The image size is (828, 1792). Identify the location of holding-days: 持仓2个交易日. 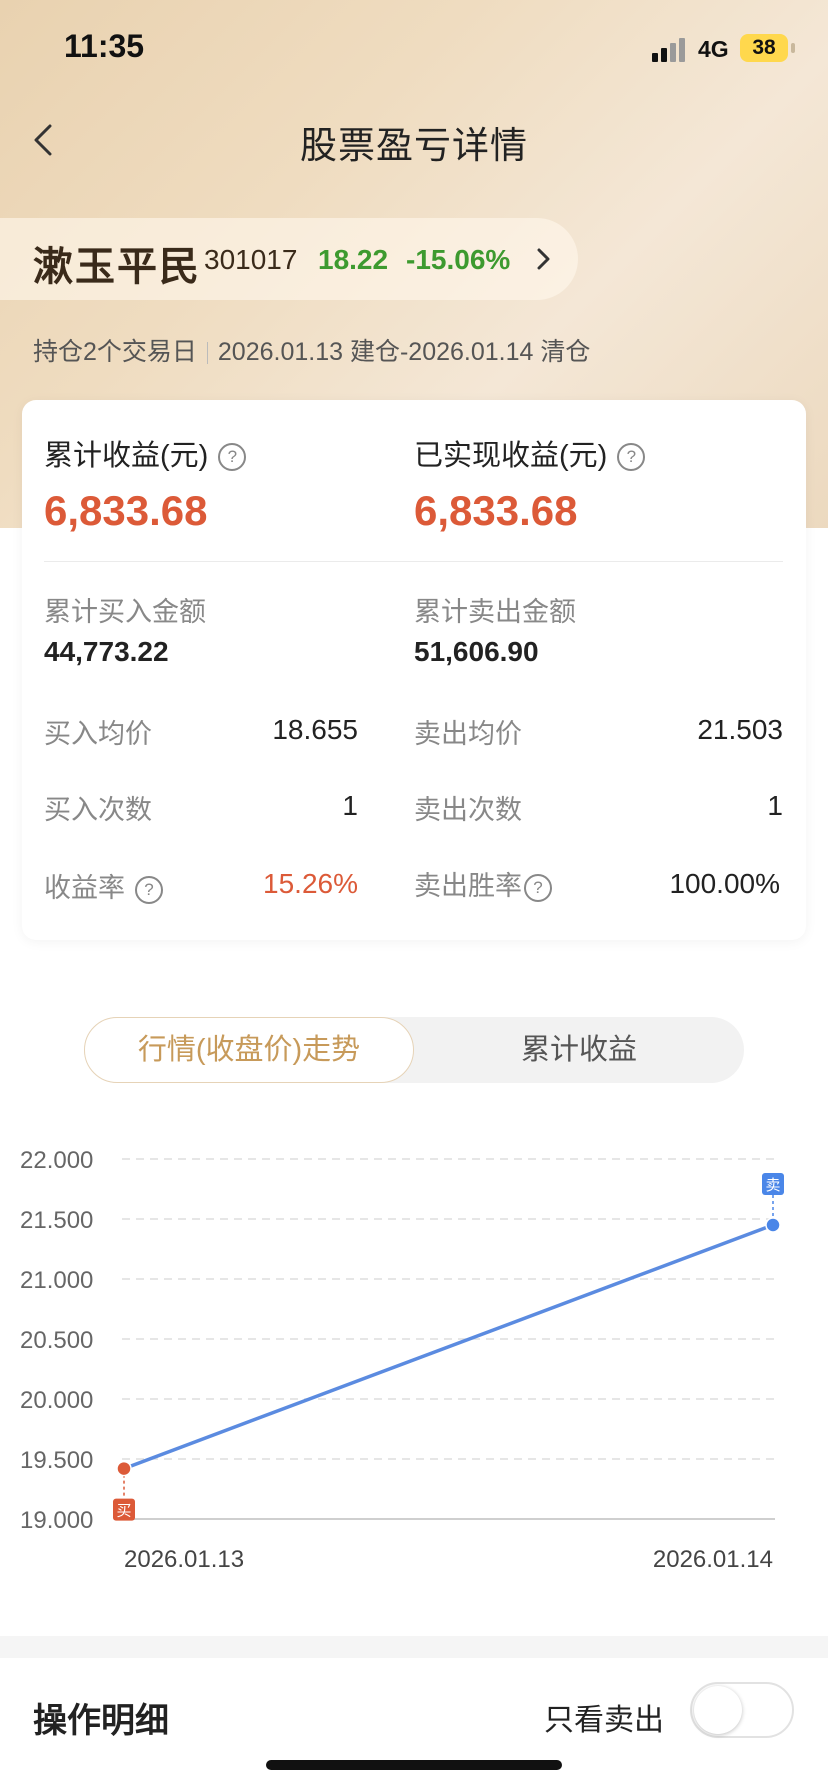
(115, 352).